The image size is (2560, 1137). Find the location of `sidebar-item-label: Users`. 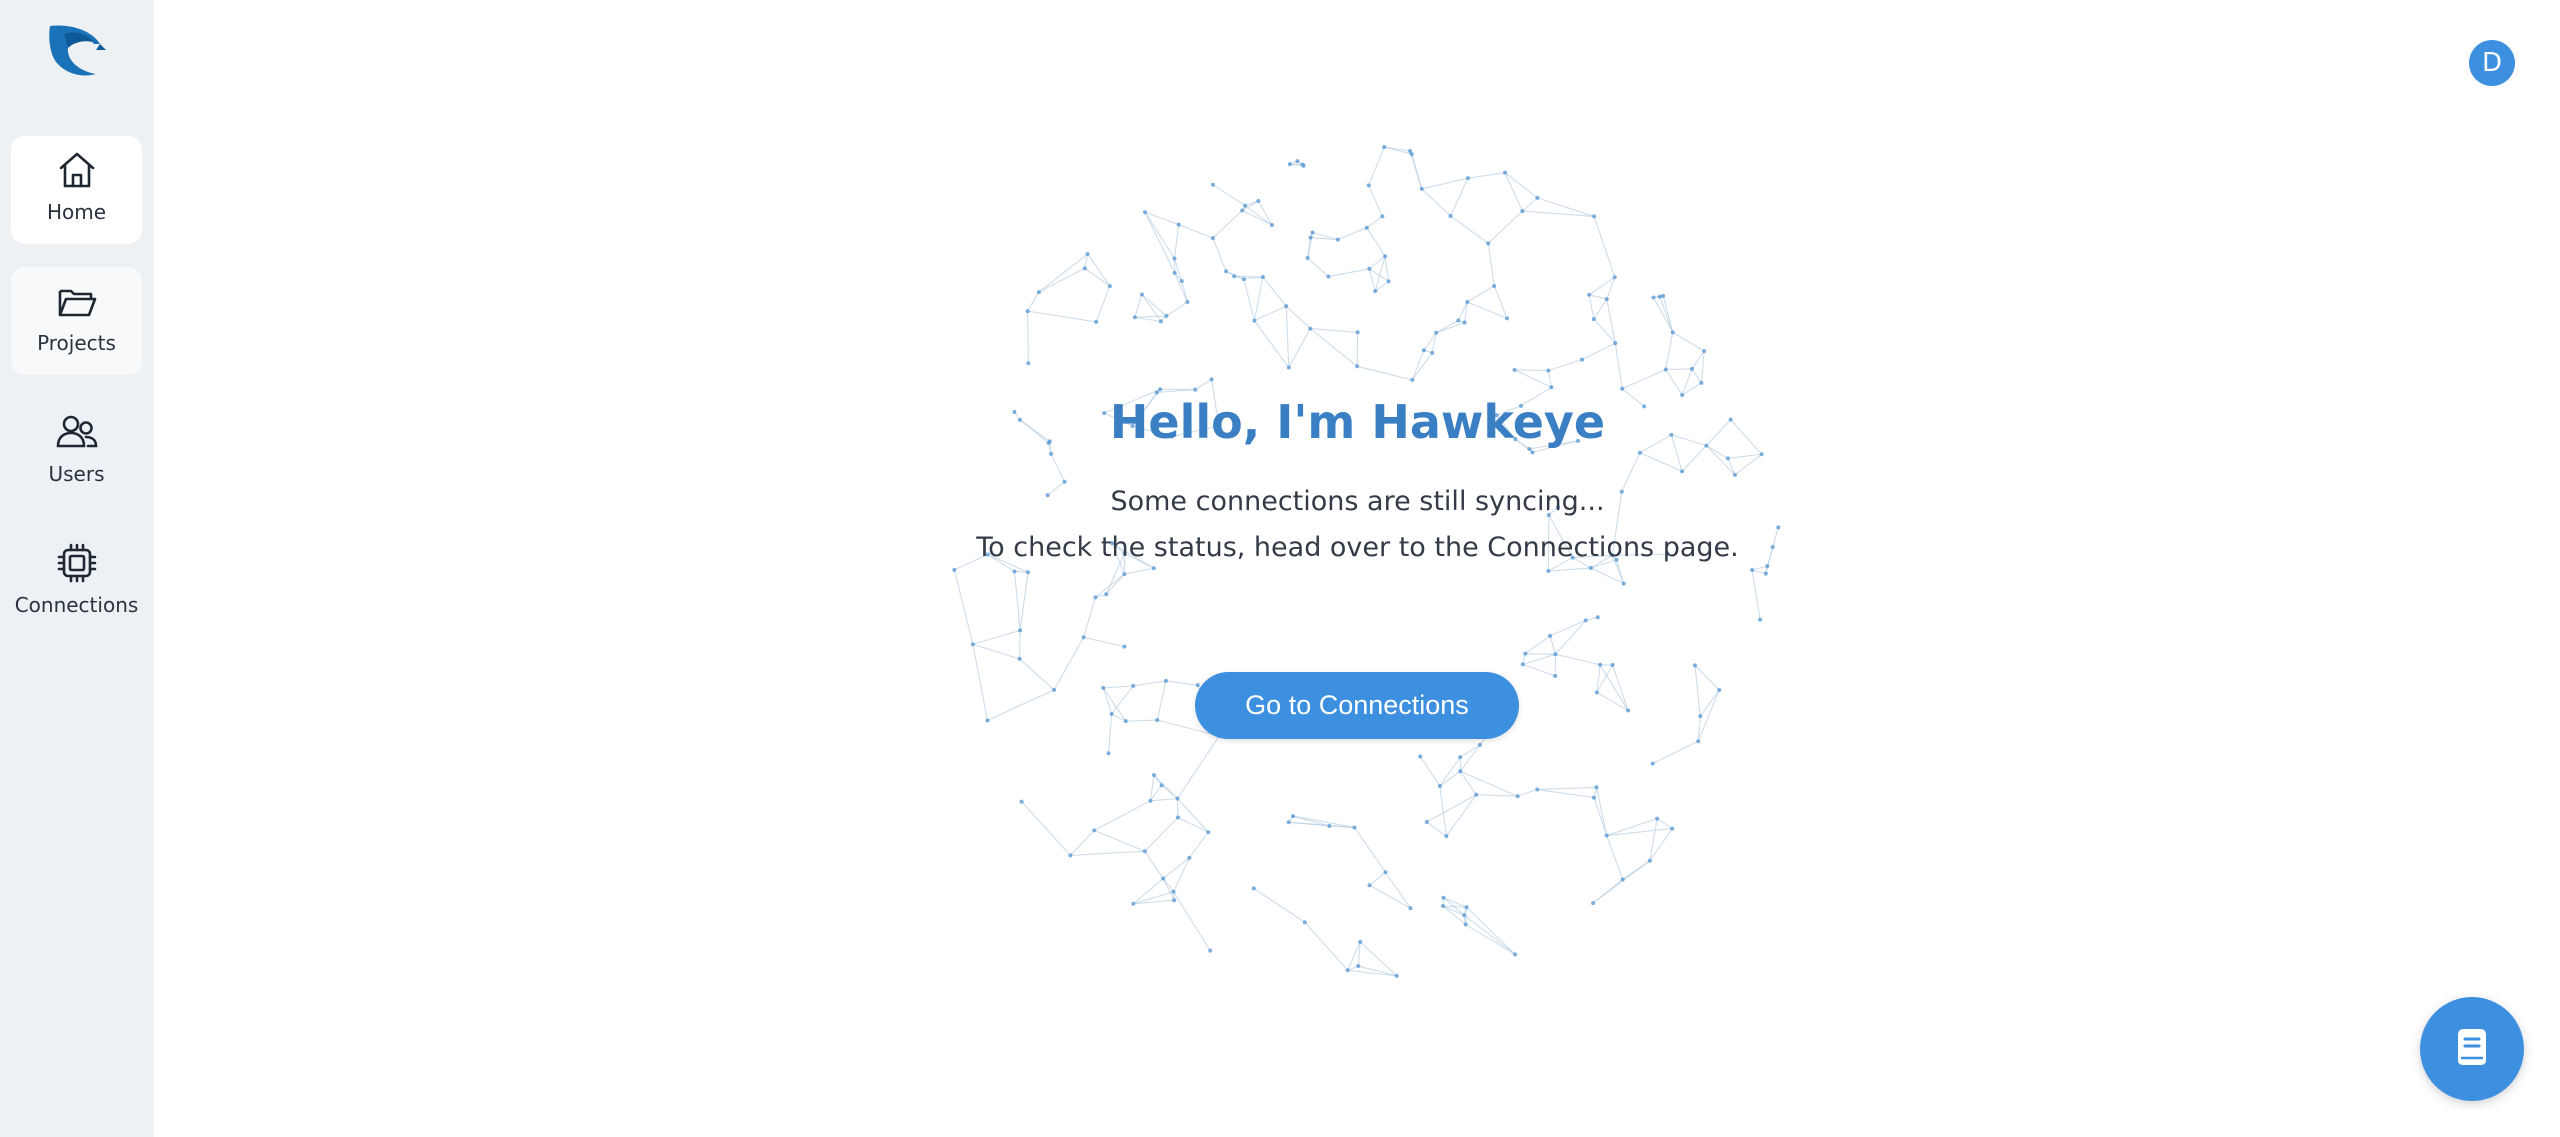

sidebar-item-label: Users is located at coordinates (76, 474).